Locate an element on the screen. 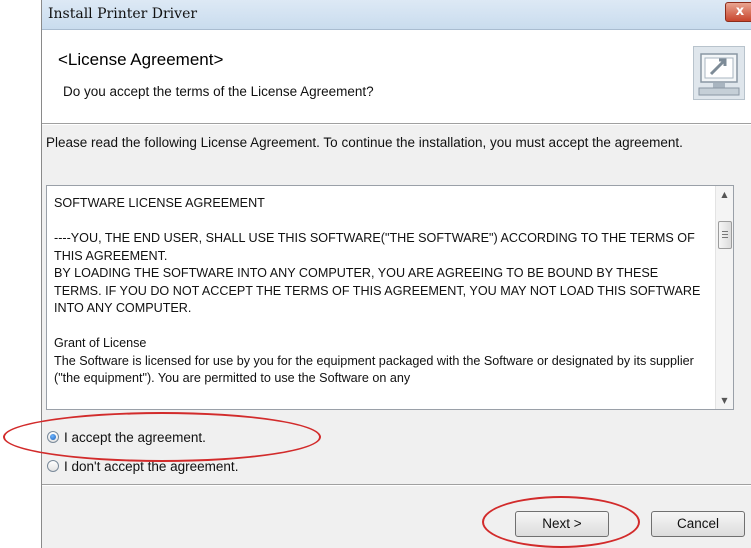  decline-option: I don't accept the agreement. is located at coordinates (142, 466).